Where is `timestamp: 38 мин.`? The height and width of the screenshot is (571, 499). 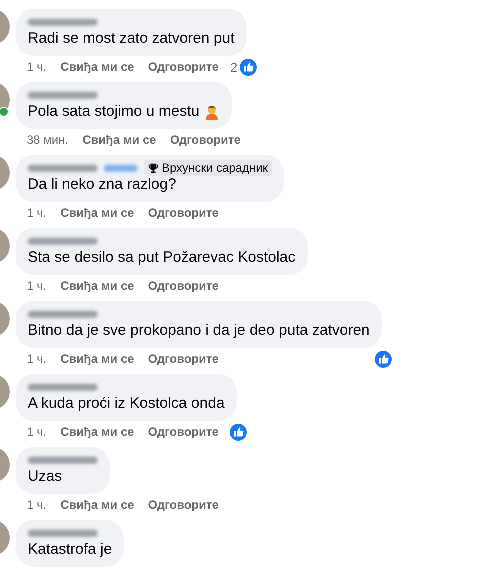 timestamp: 38 мин. is located at coordinates (48, 140).